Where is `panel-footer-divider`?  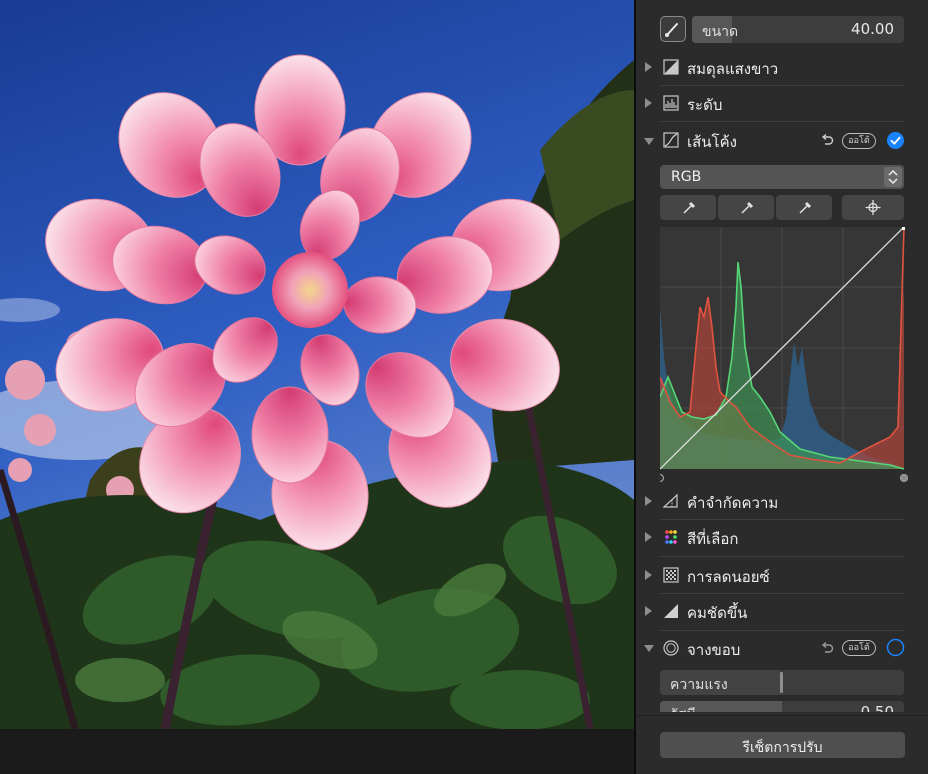 panel-footer-divider is located at coordinates (782, 715).